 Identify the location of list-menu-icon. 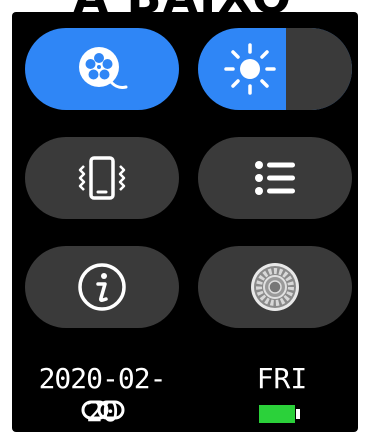
(275, 178).